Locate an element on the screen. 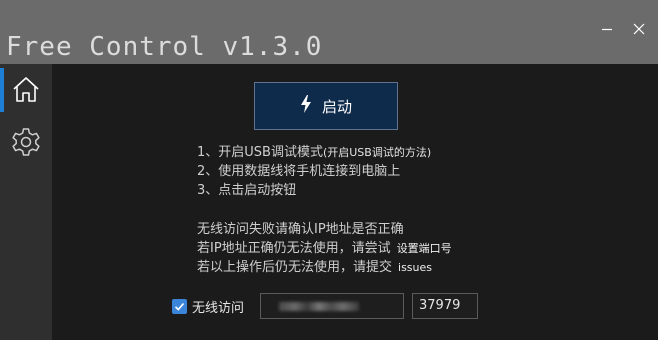 The image size is (658, 340). sidebar-item-settings is located at coordinates (26, 142).